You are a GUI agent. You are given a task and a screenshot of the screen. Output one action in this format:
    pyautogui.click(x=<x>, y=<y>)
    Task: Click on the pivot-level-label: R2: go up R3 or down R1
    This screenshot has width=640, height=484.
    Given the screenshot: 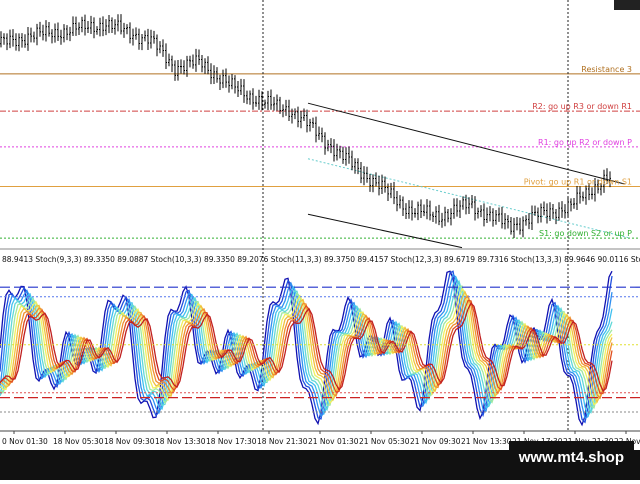 What is the action you would take?
    pyautogui.click(x=582, y=106)
    